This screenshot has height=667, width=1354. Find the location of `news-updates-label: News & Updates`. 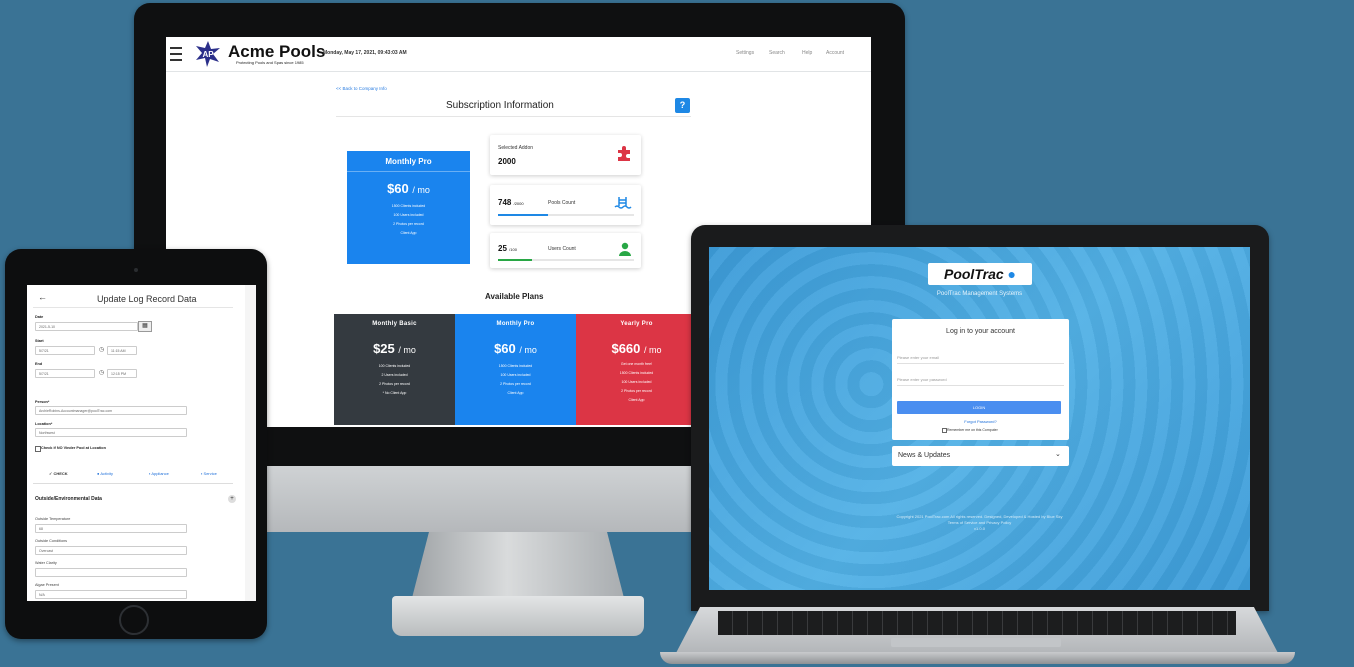

news-updates-label: News & Updates is located at coordinates (924, 455).